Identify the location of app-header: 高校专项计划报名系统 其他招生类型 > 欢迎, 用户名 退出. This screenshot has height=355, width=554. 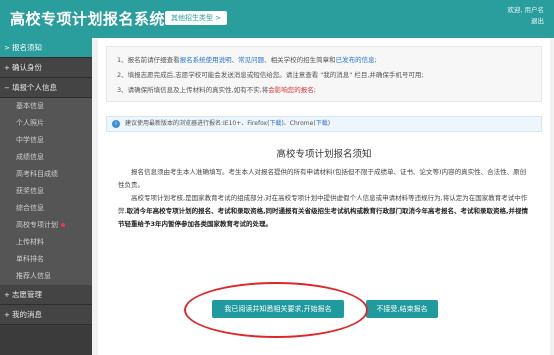
(277, 19).